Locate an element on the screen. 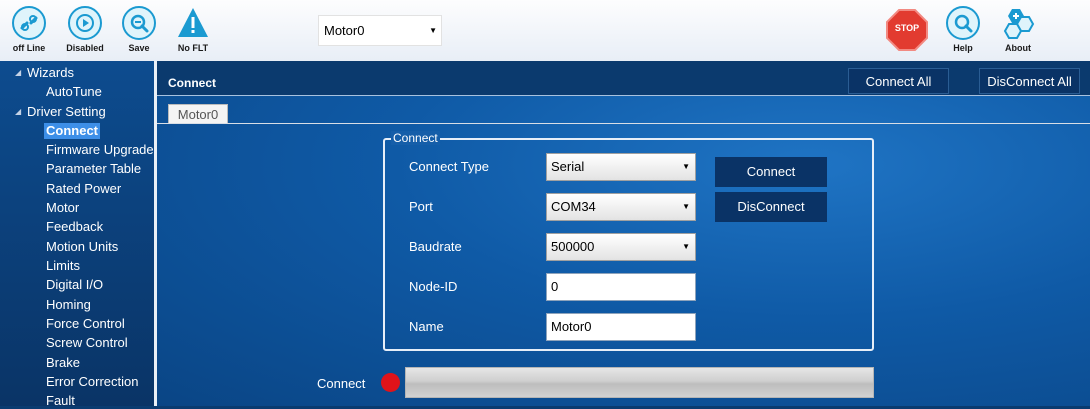 The height and width of the screenshot is (409, 1090). tab-divider is located at coordinates (623, 123).